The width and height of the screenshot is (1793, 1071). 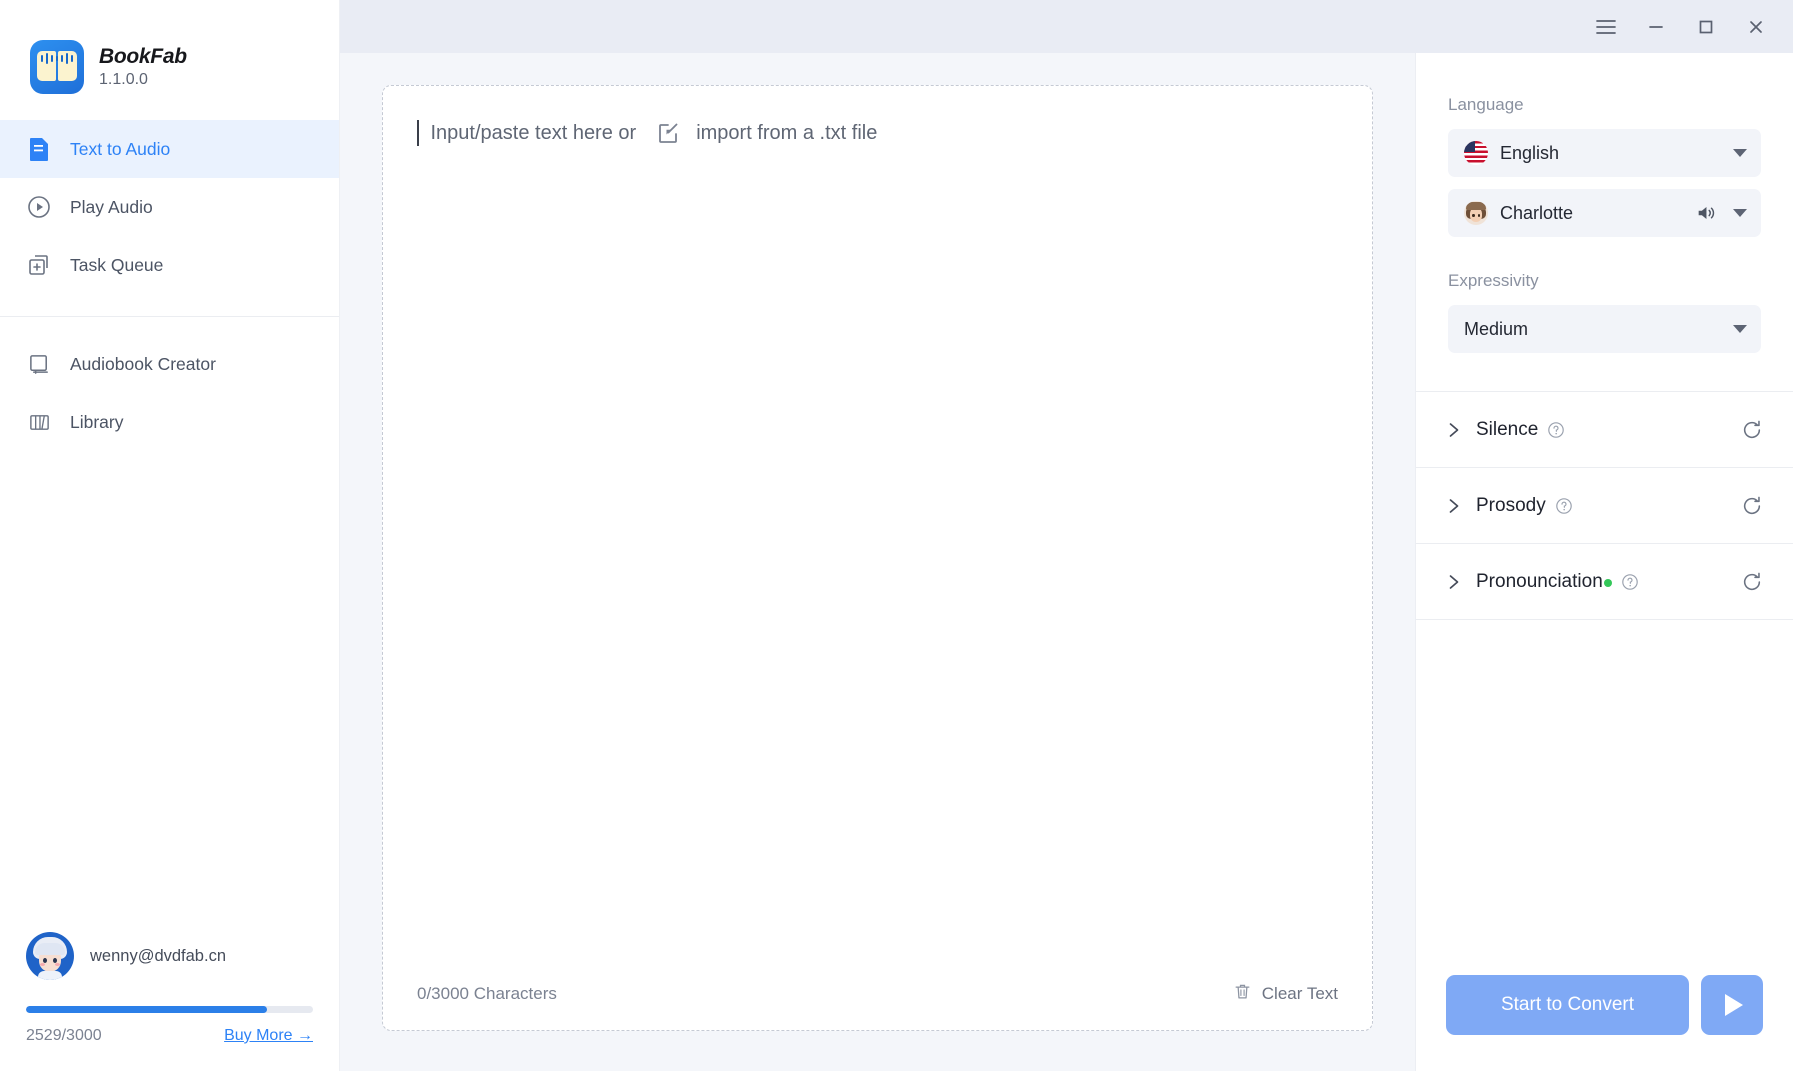 What do you see at coordinates (1066, 26) in the screenshot?
I see `window-titlebar` at bounding box center [1066, 26].